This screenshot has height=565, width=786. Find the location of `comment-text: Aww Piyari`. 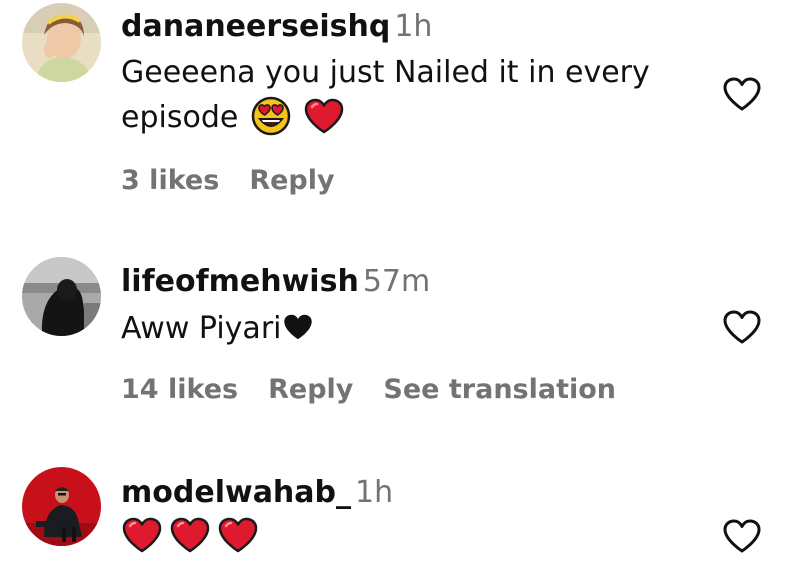

comment-text: Aww Piyari is located at coordinates (401, 328).